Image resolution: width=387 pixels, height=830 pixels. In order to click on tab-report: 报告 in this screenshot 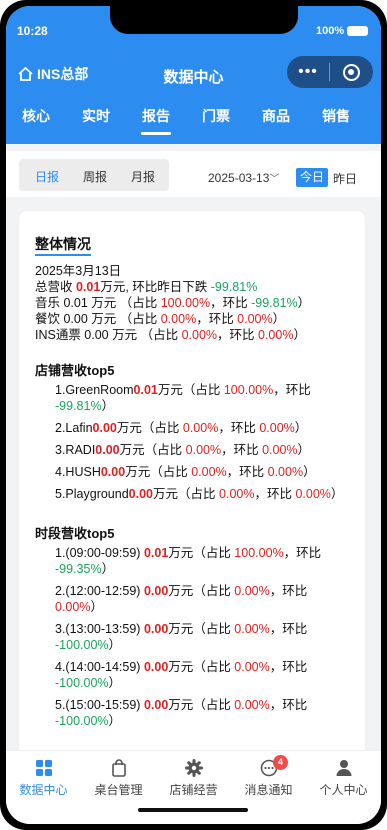, I will do `click(156, 116)`.